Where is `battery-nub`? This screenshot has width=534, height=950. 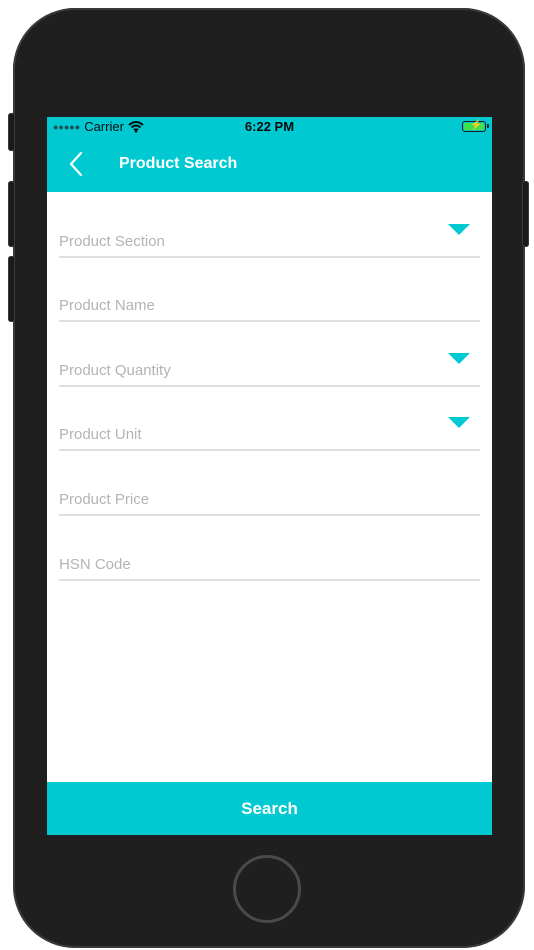 battery-nub is located at coordinates (488, 126).